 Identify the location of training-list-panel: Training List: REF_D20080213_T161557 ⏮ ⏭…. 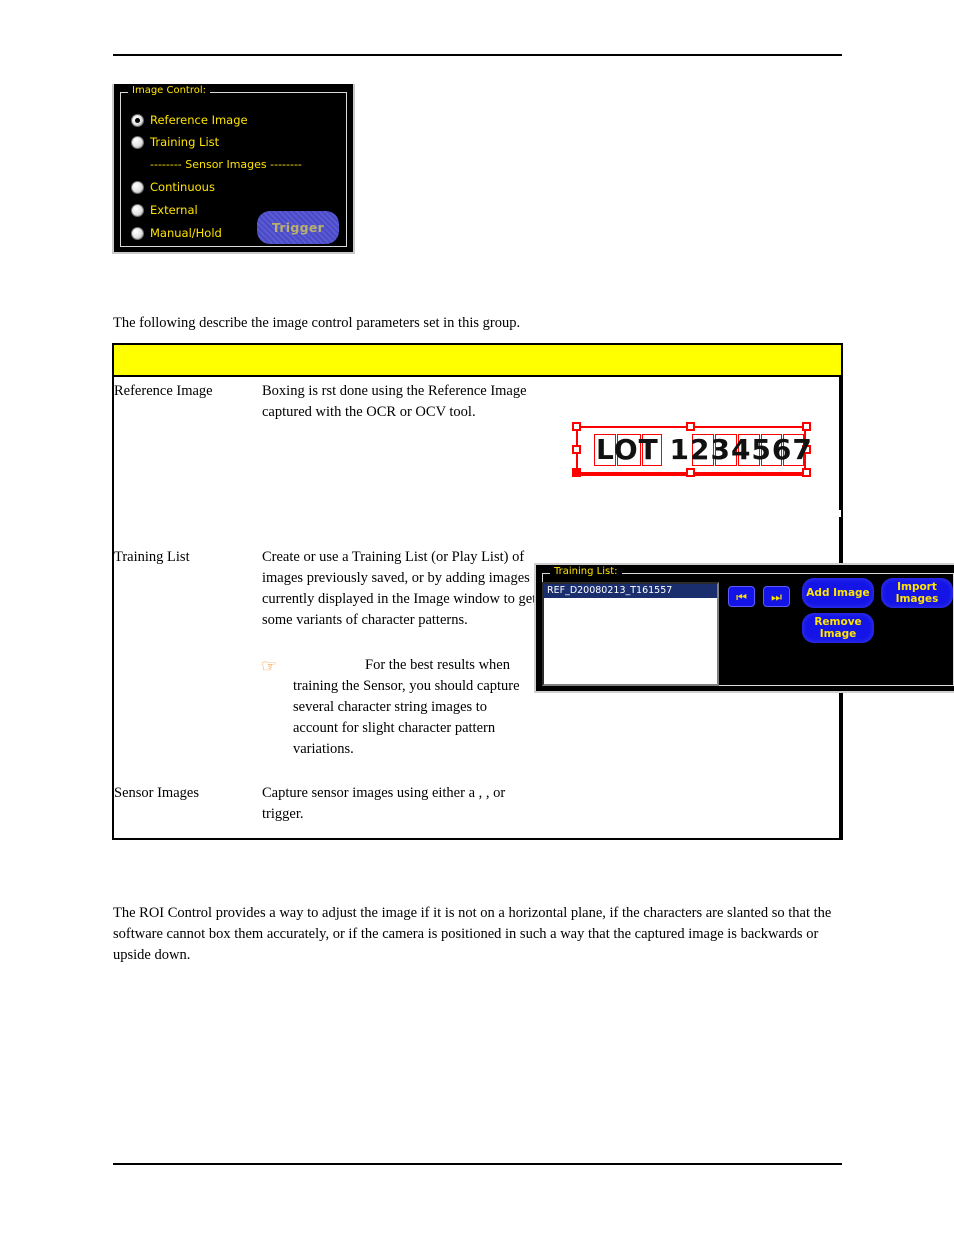
(744, 628).